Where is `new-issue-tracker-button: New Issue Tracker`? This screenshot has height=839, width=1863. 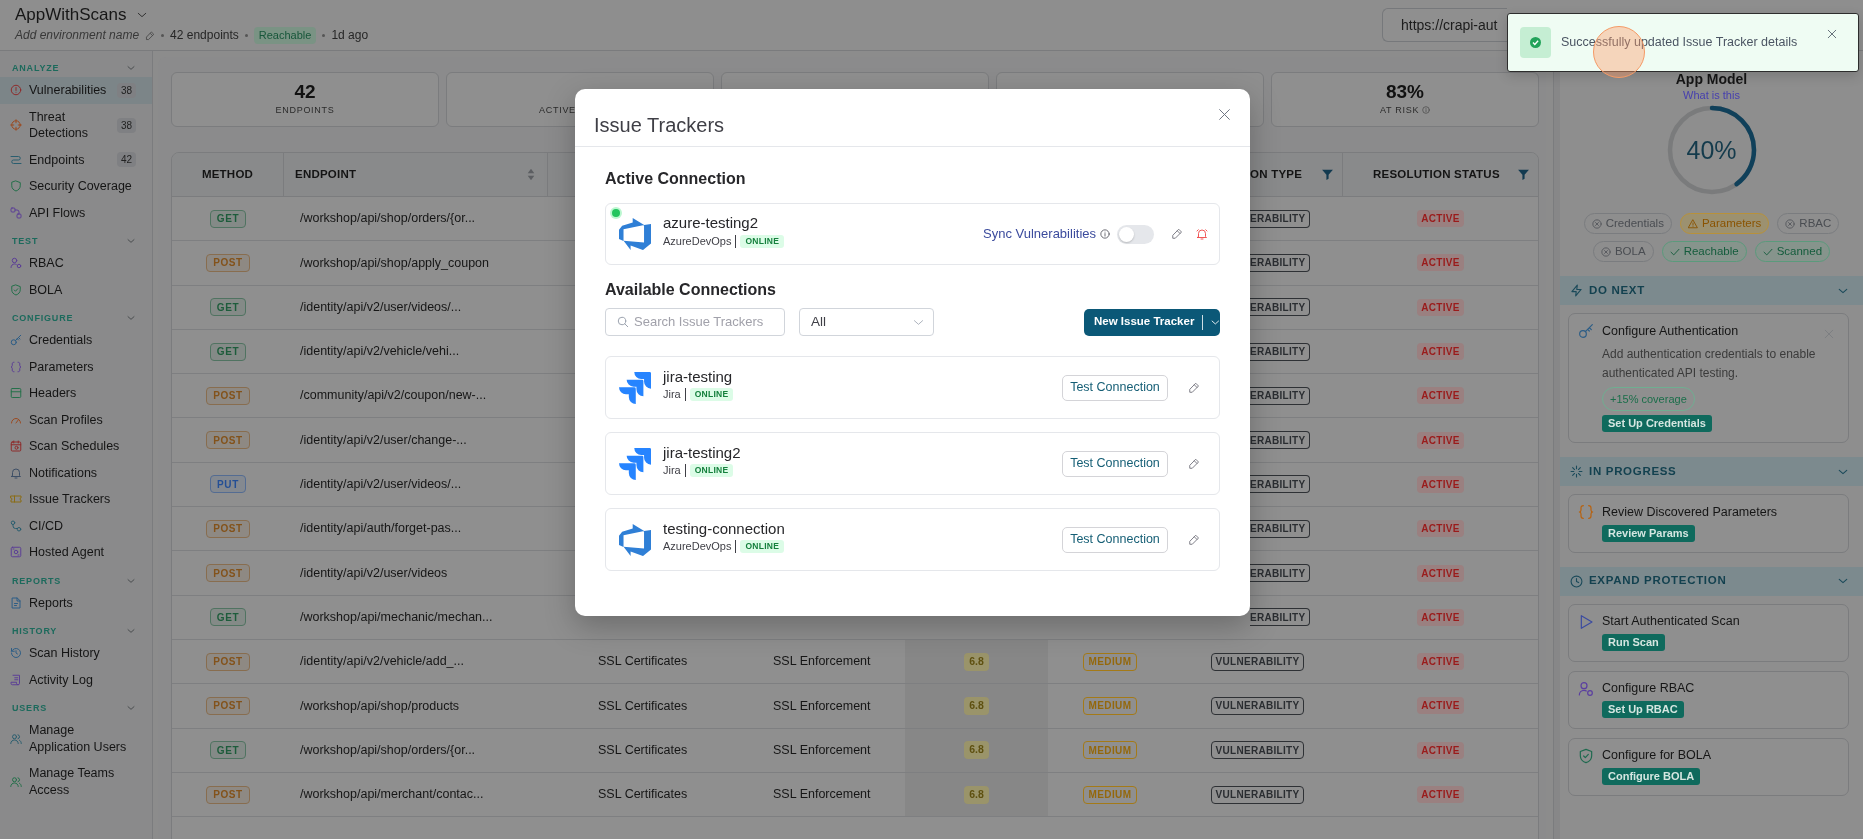
new-issue-tracker-button: New Issue Tracker is located at coordinates (1152, 322).